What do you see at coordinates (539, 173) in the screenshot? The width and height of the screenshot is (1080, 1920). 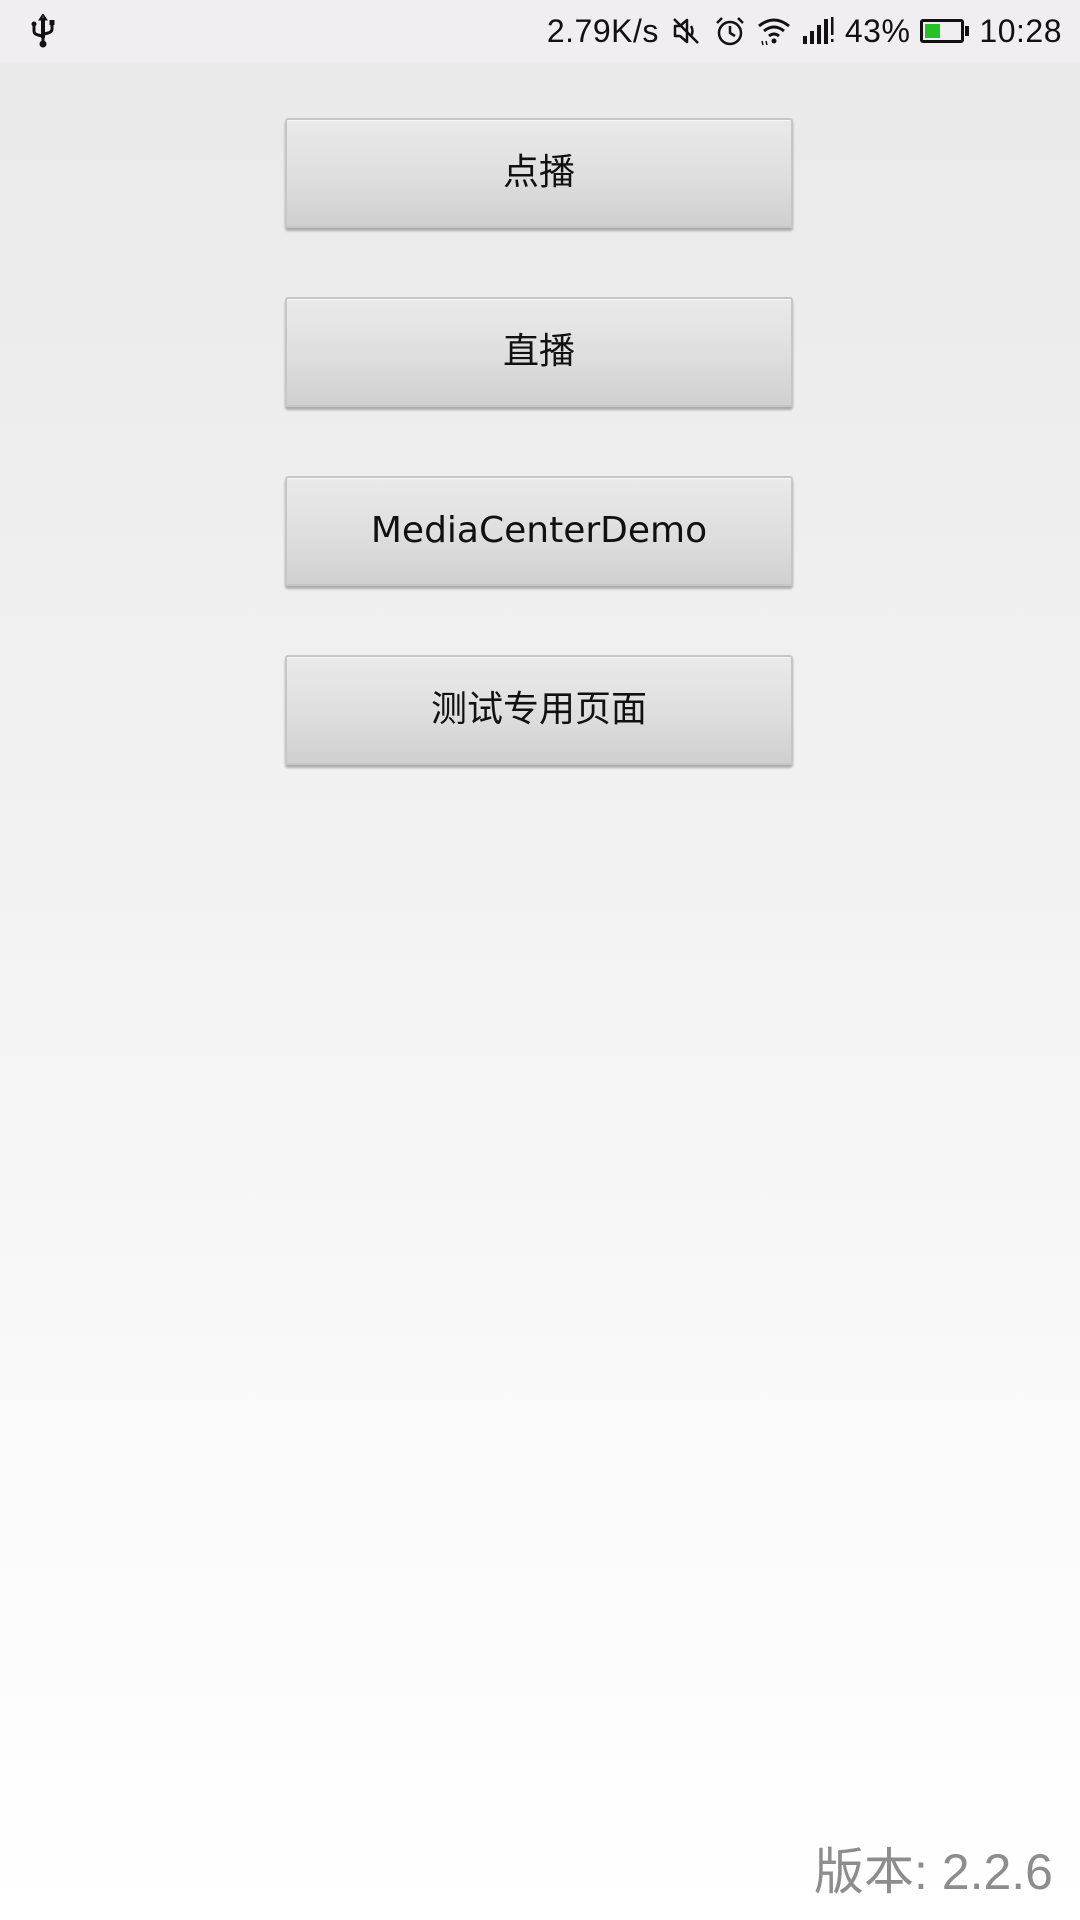 I see `vod-button: 点播` at bounding box center [539, 173].